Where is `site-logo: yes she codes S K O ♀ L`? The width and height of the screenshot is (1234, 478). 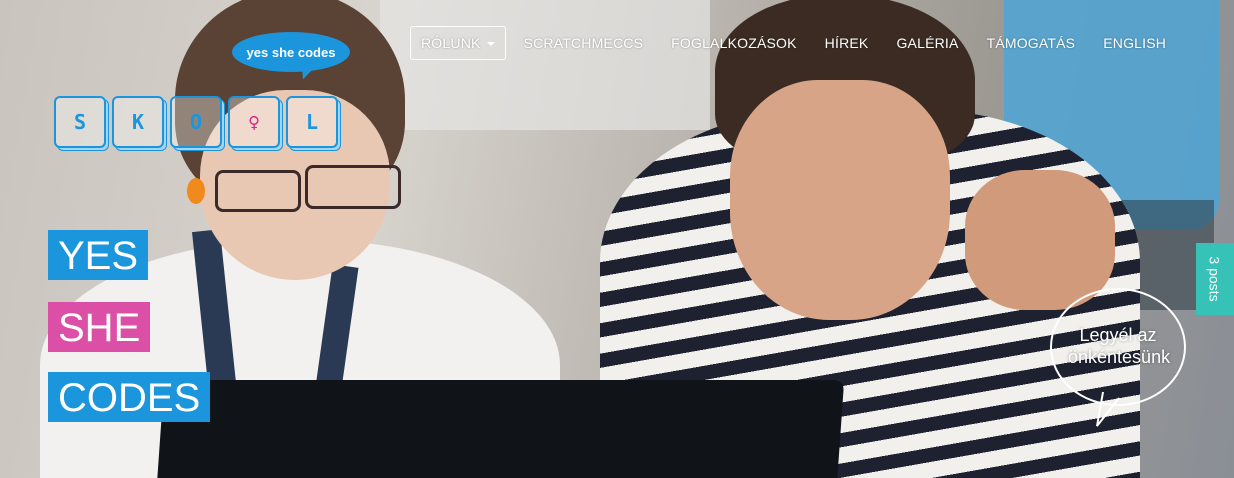
site-logo: yes she codes S K O ♀ L is located at coordinates (208, 96).